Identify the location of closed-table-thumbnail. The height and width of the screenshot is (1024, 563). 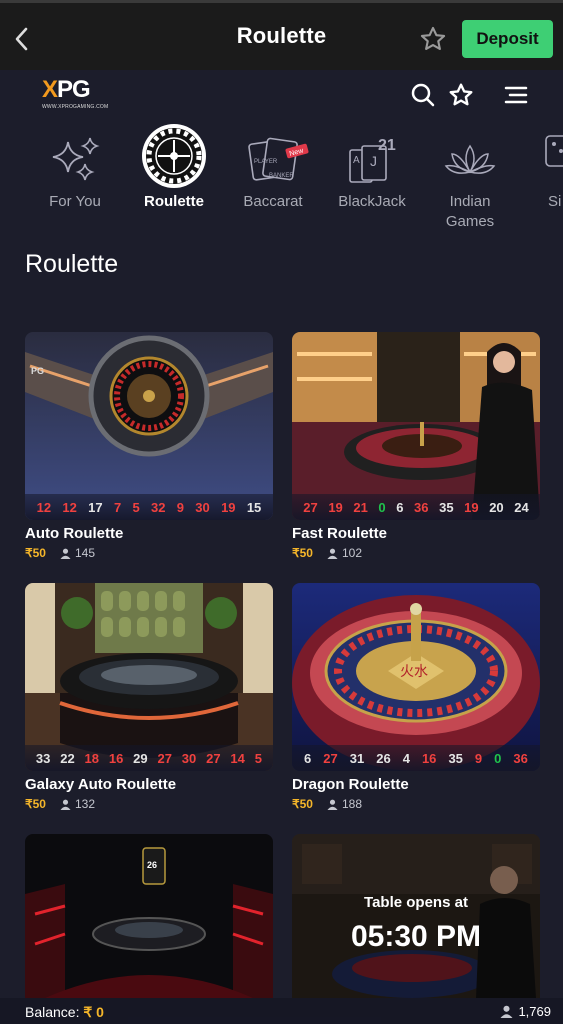
(416, 916).